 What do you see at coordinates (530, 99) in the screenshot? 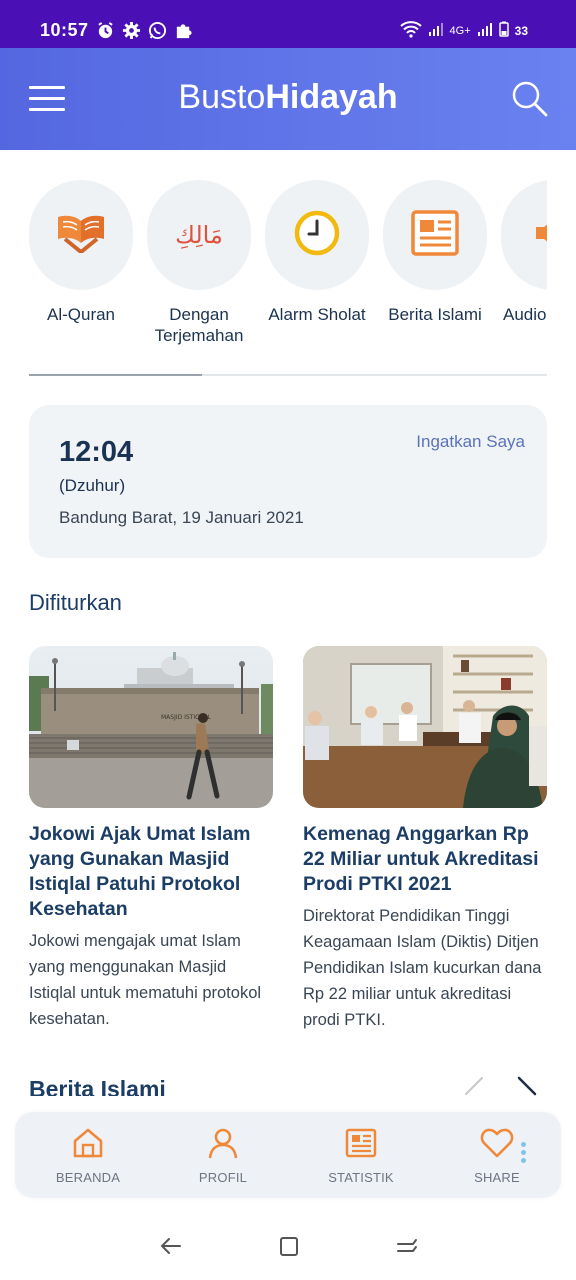
I see `search-icon` at bounding box center [530, 99].